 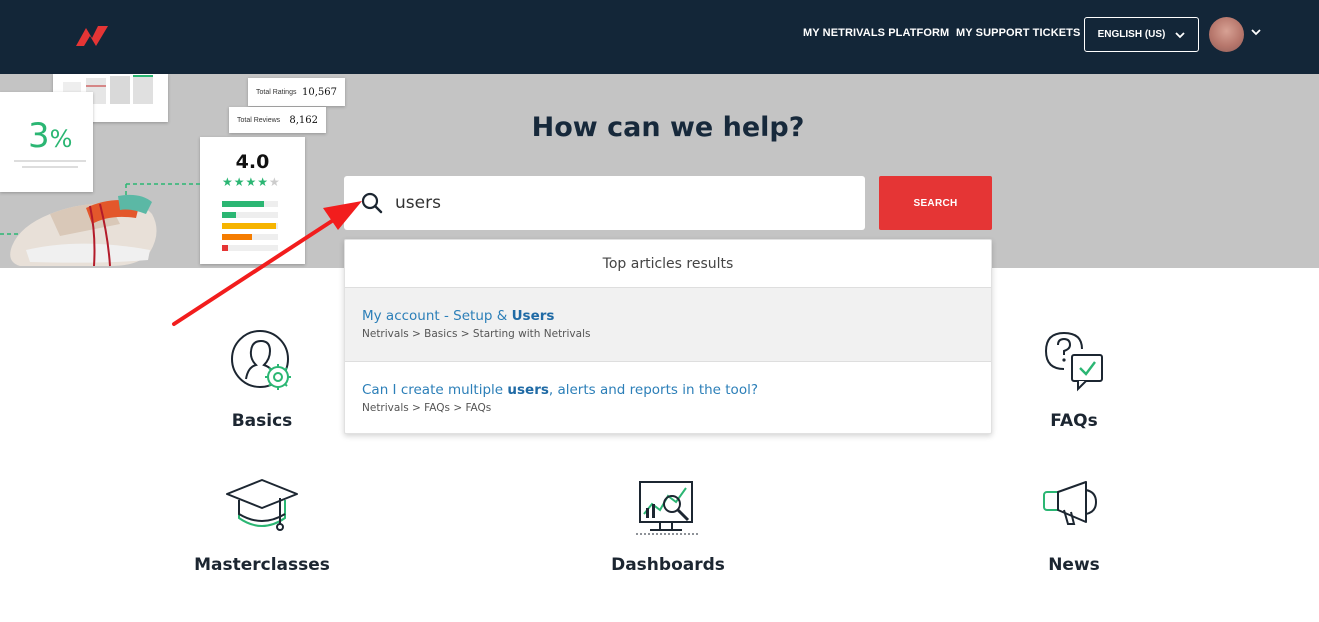 I want to click on total-ratings-value: 10,567, so click(x=319, y=92).